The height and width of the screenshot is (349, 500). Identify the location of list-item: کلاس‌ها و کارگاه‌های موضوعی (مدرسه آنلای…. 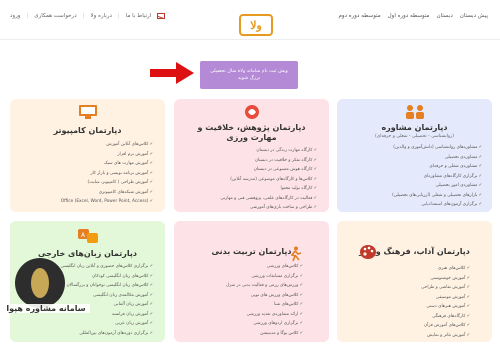
(268, 179).